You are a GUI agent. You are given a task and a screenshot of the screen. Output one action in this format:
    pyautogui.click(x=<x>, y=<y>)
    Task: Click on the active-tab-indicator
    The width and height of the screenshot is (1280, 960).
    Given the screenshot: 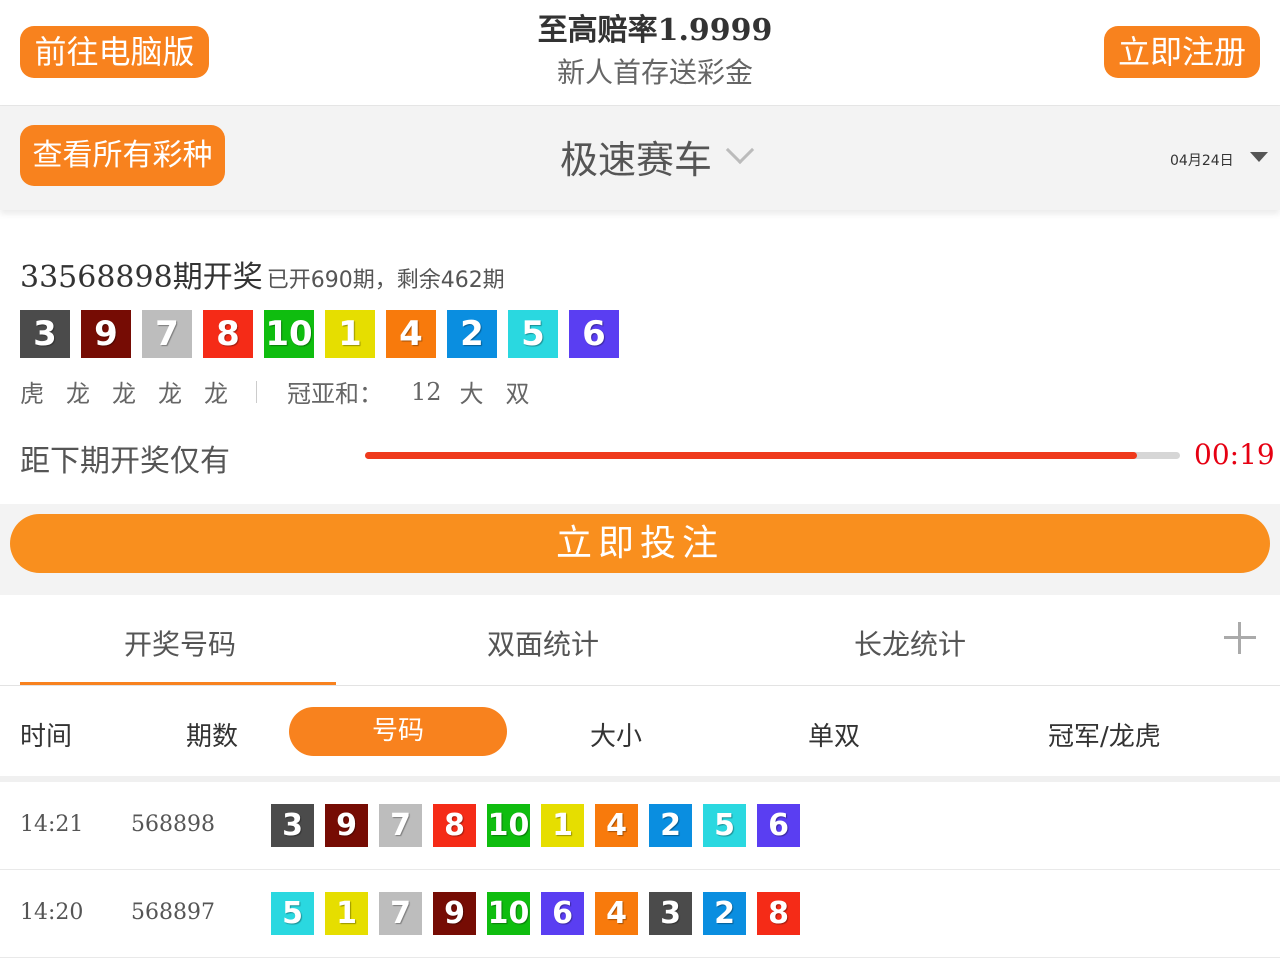 What is the action you would take?
    pyautogui.click(x=178, y=683)
    